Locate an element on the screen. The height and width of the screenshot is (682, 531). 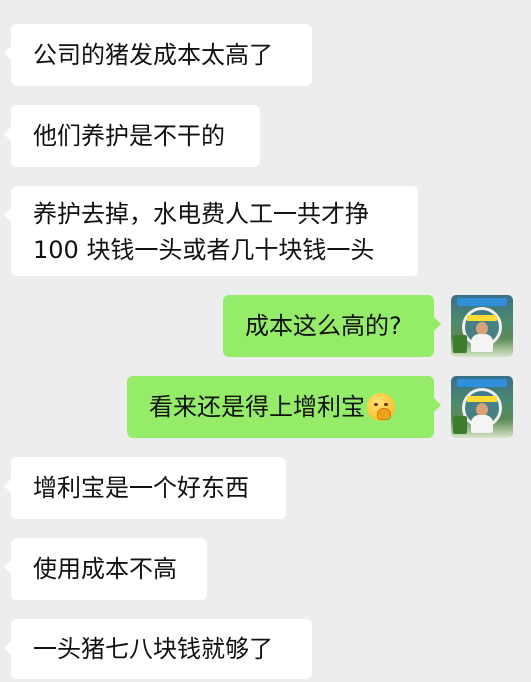
message-bubble-outgoing: 看来还是得上增利宝 is located at coordinates (284, 407).